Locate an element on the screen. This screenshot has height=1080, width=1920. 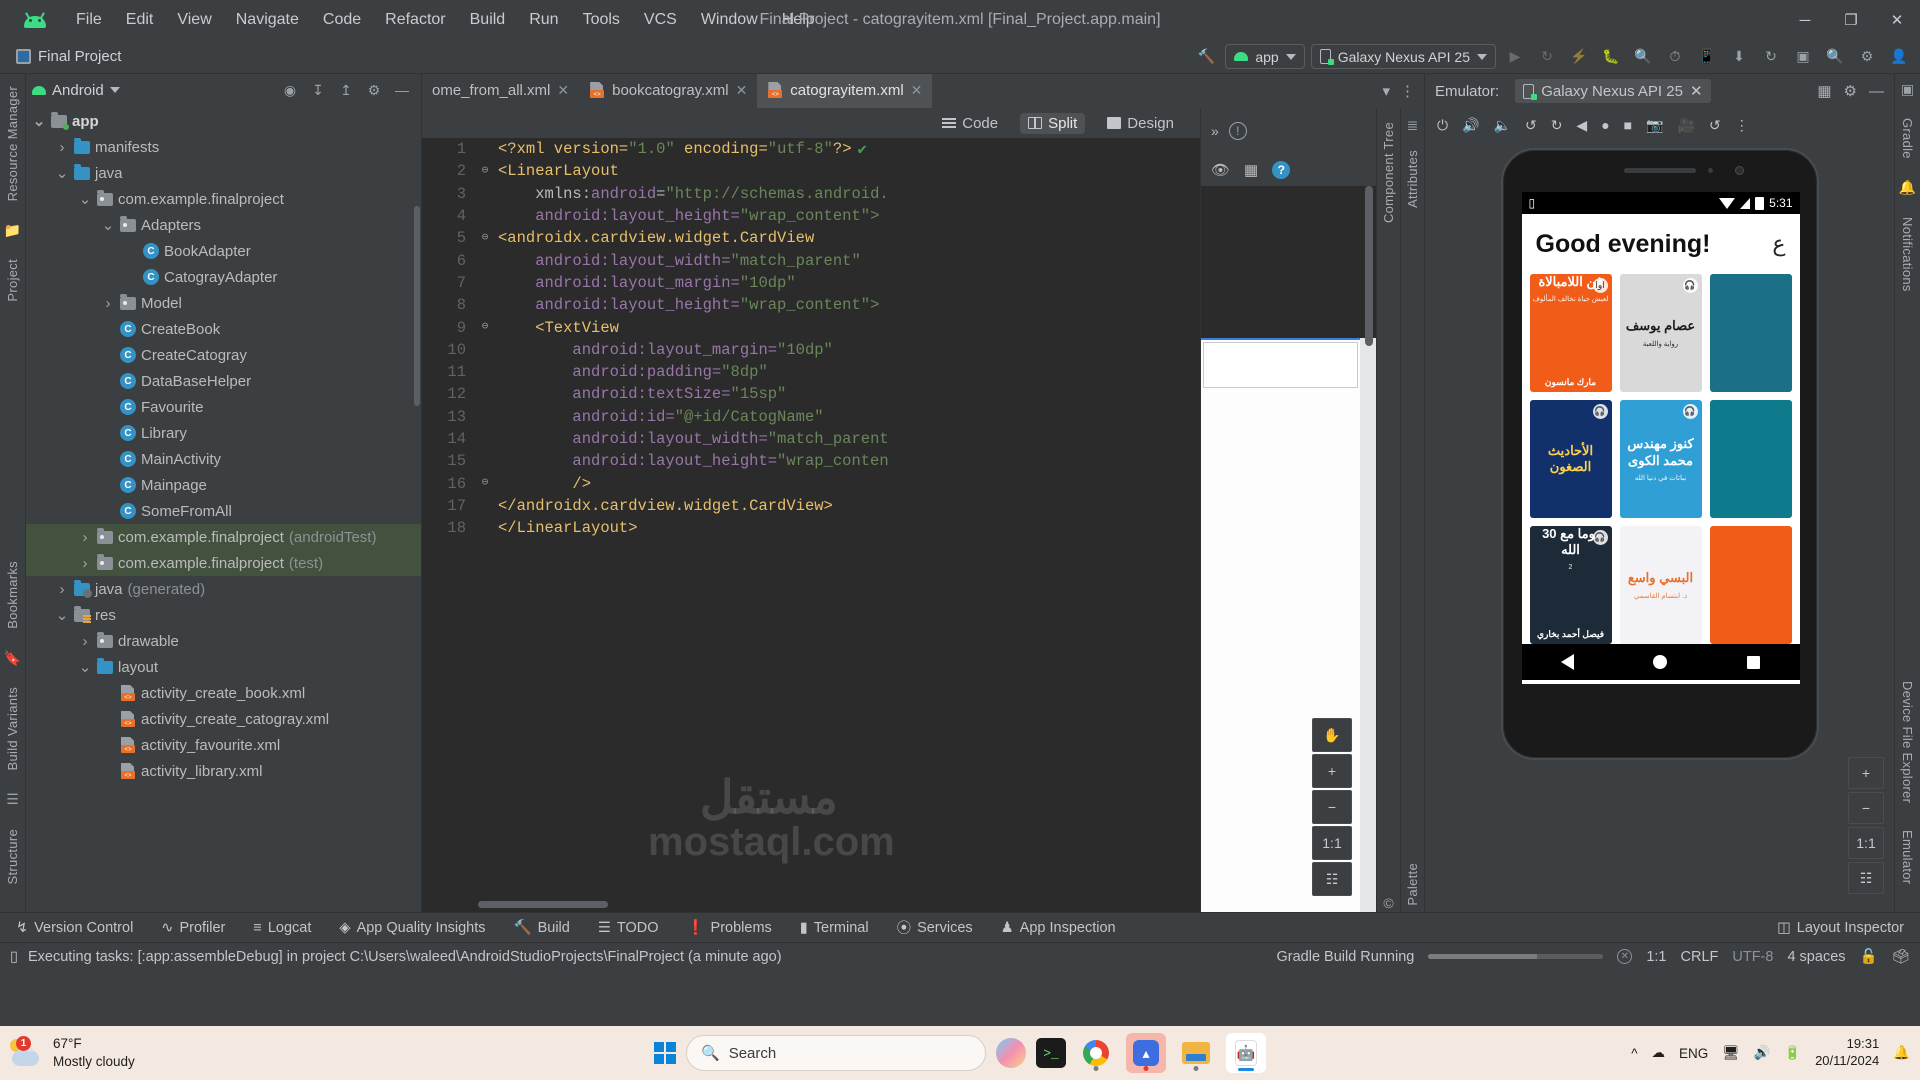
menu-item-edit: Edit is located at coordinates (140, 20).